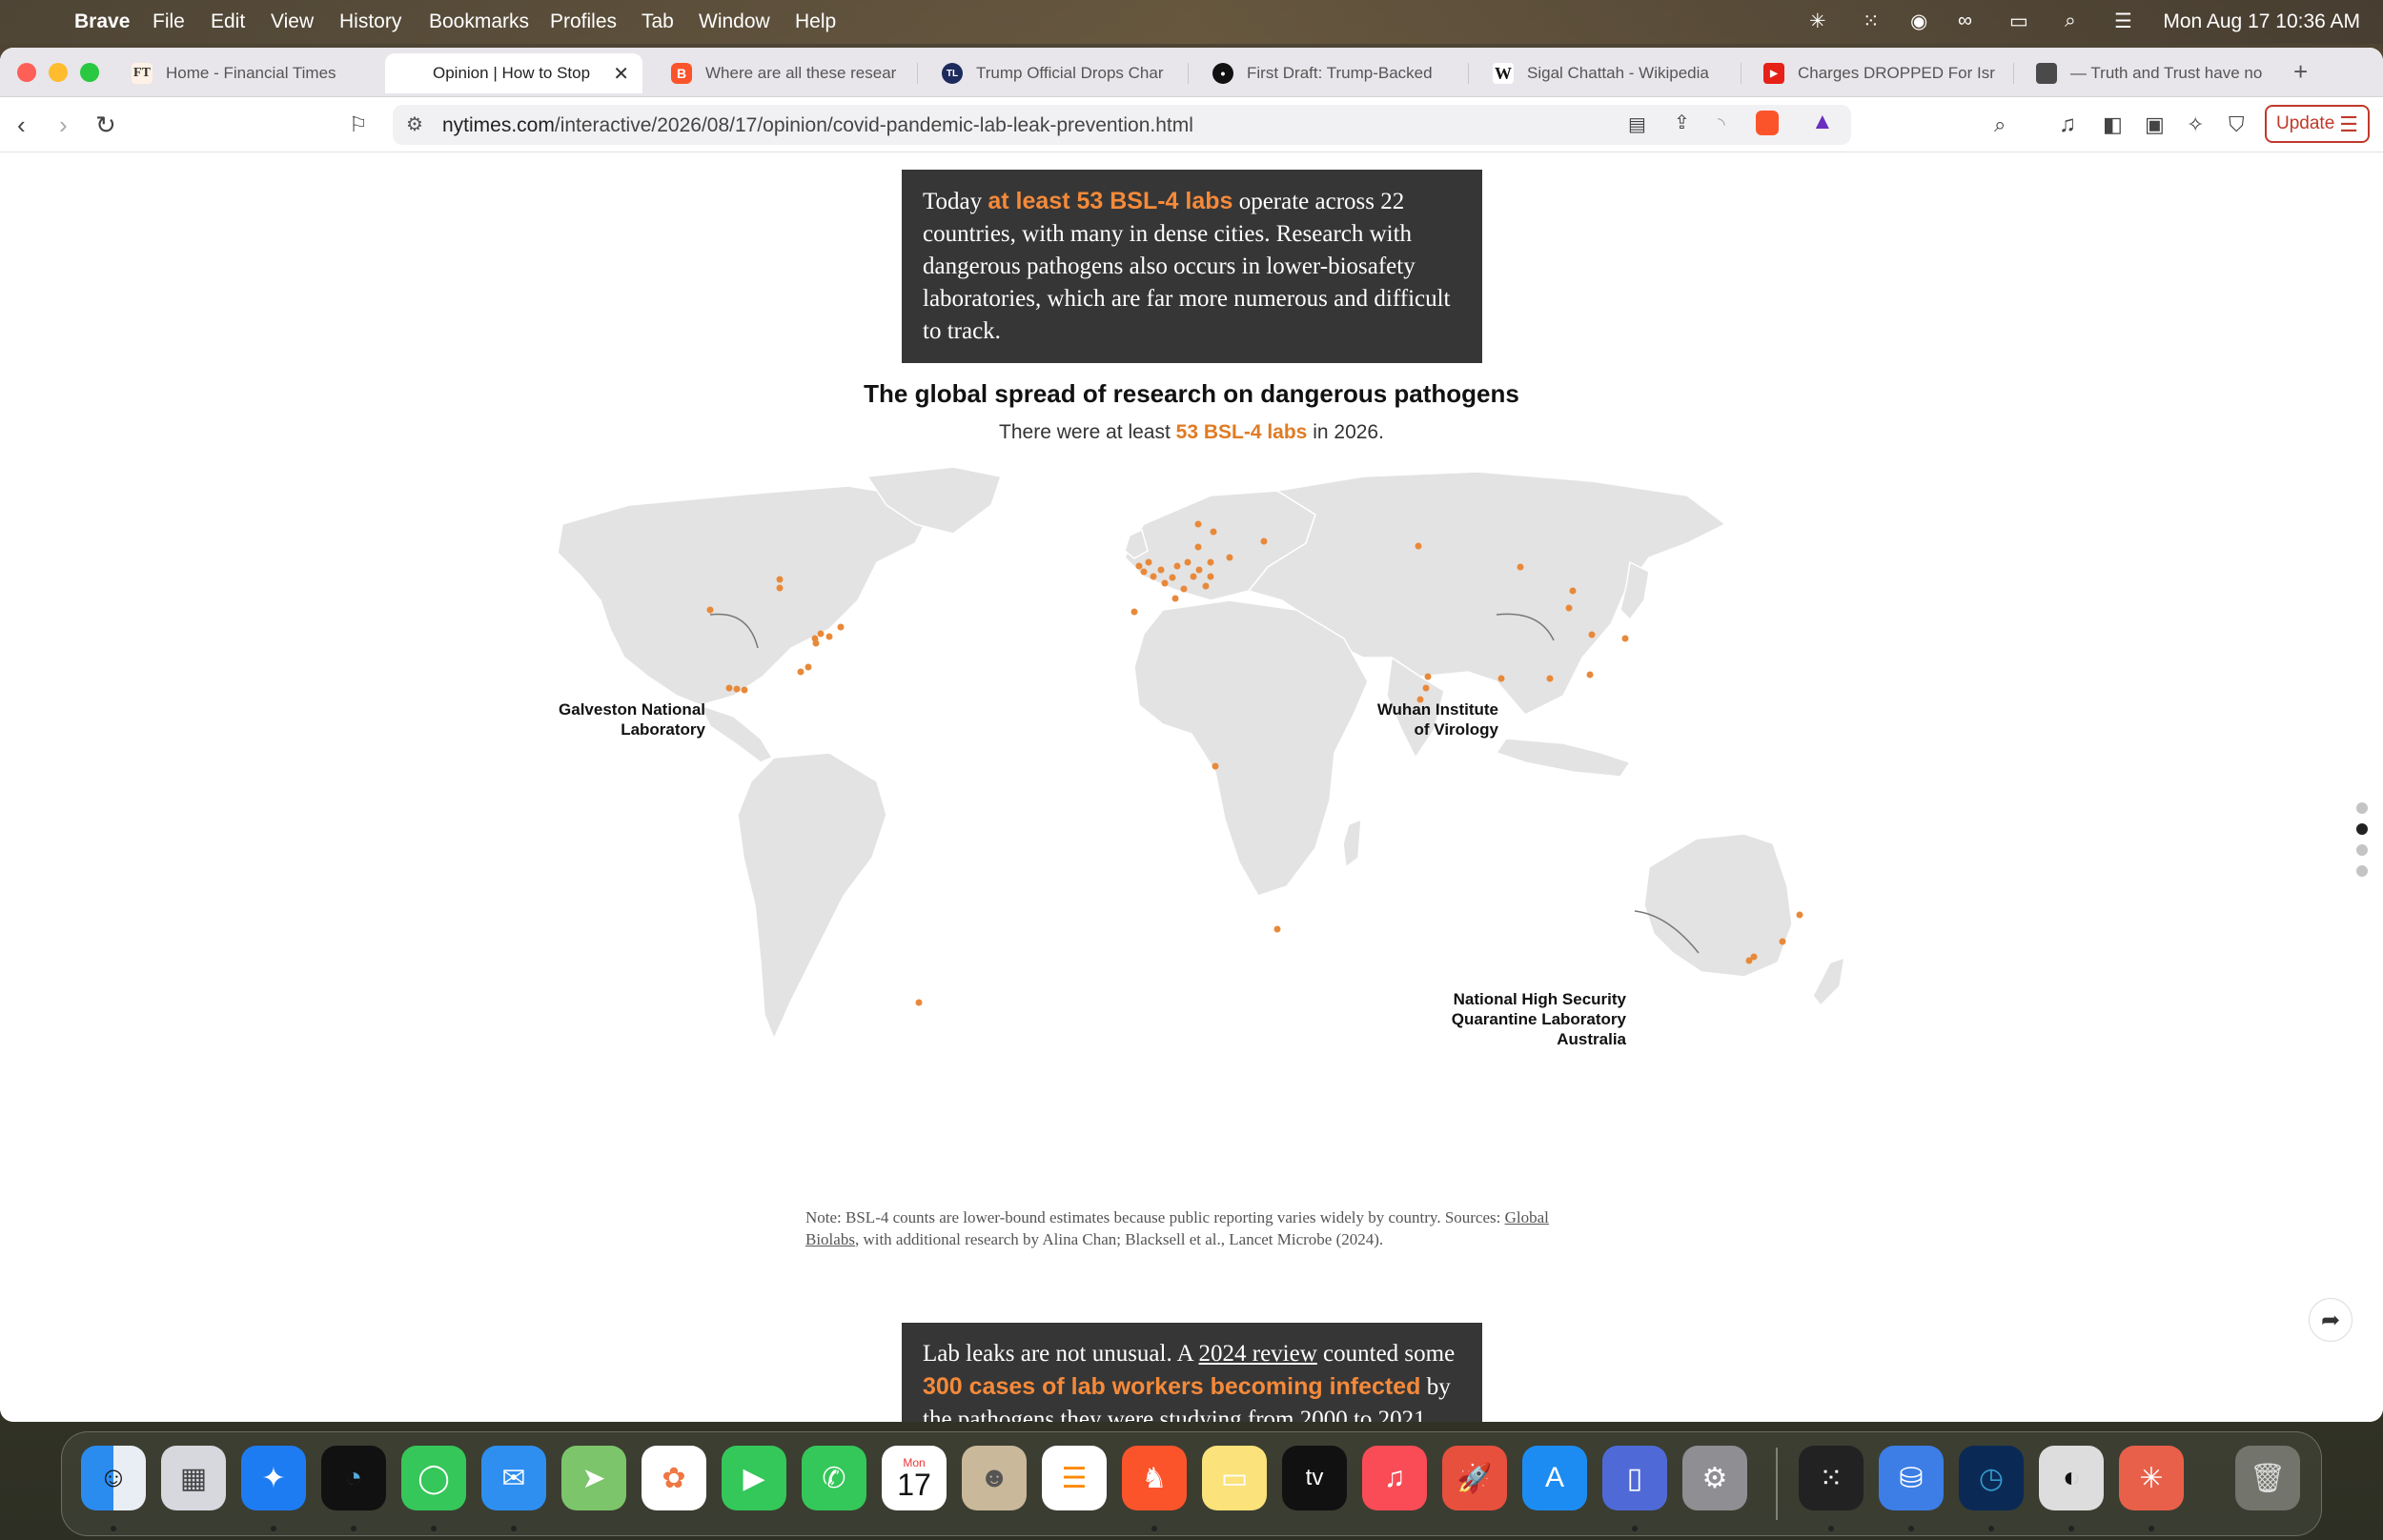 Image resolution: width=2383 pixels, height=1540 pixels. Describe the element at coordinates (2000, 125) in the screenshot. I see `sidebar-search-icon: ⌕` at that location.